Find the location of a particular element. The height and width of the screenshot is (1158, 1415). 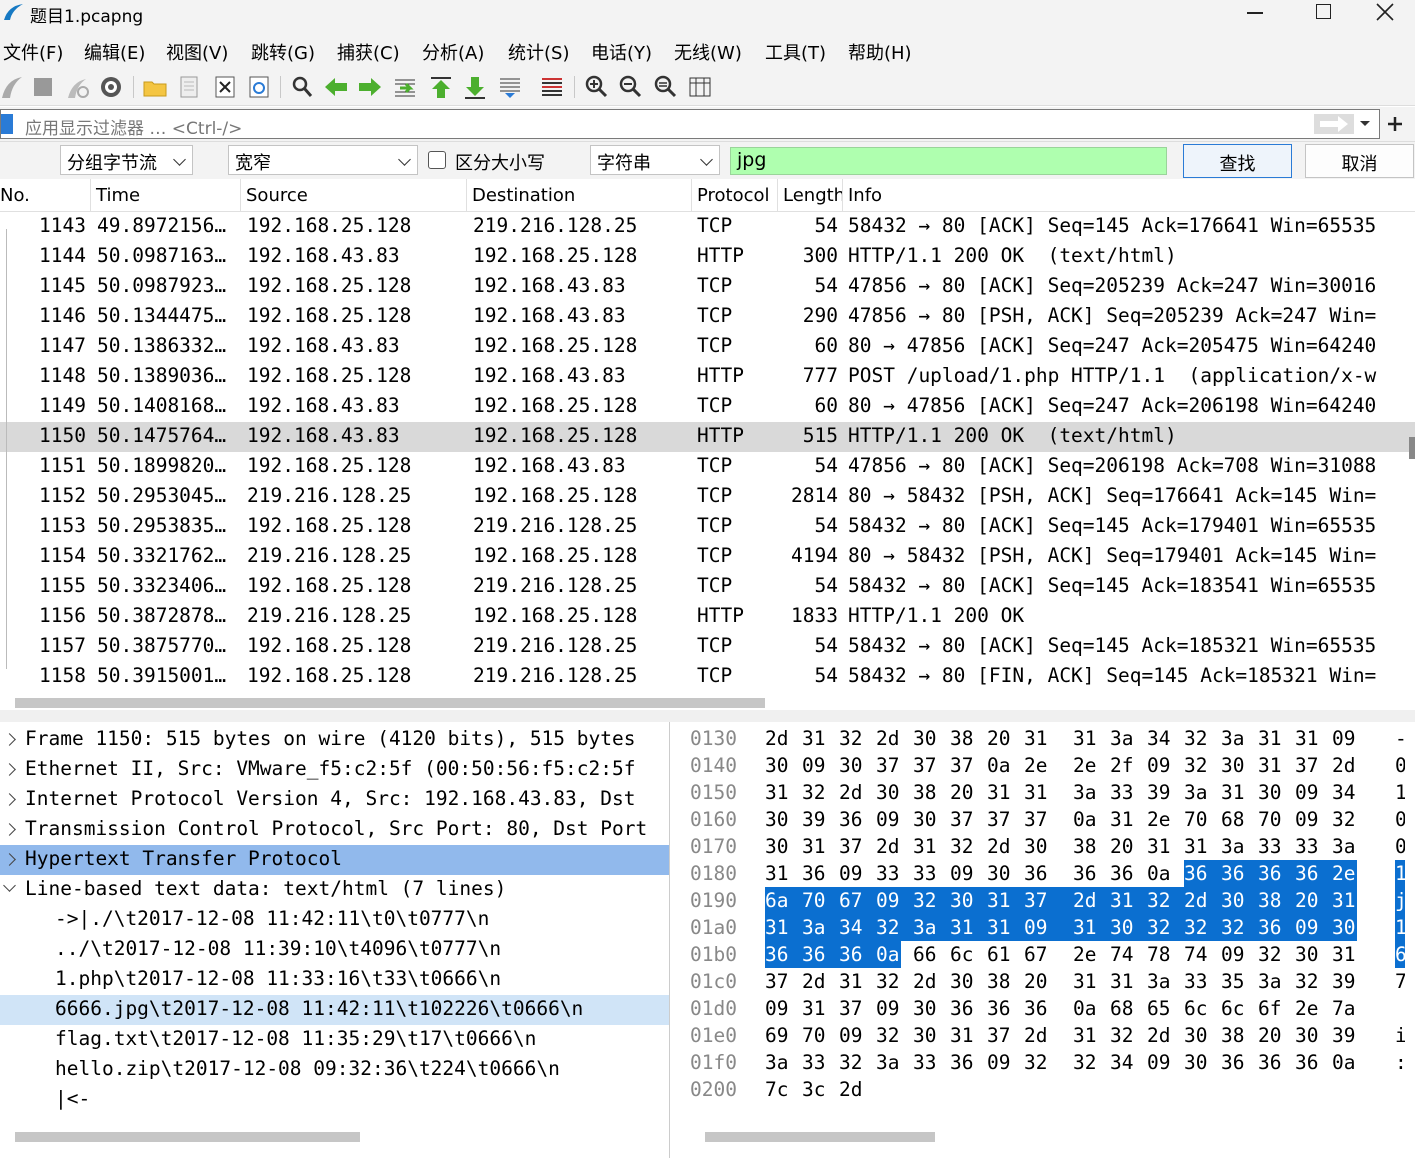

menu-help: 帮助(H) is located at coordinates (880, 52).